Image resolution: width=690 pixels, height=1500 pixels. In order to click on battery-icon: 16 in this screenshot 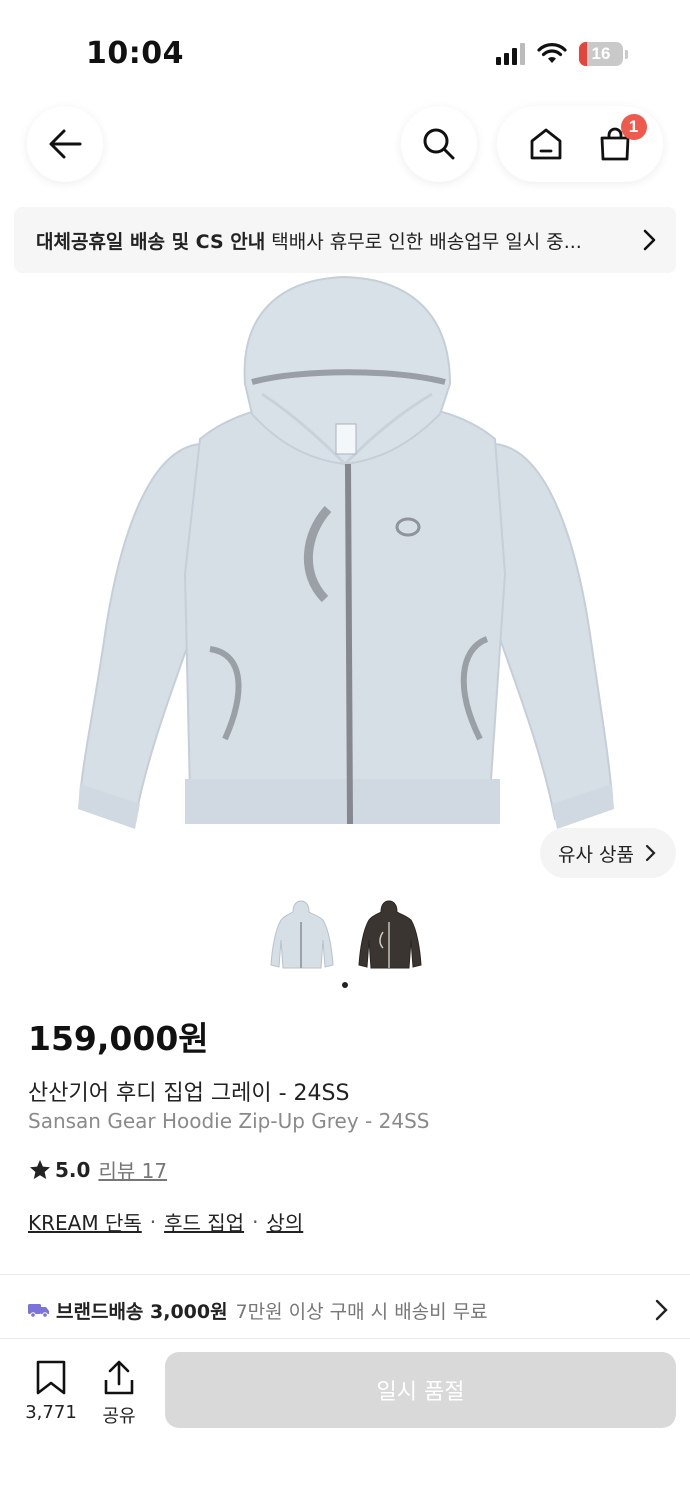, I will do `click(601, 54)`.